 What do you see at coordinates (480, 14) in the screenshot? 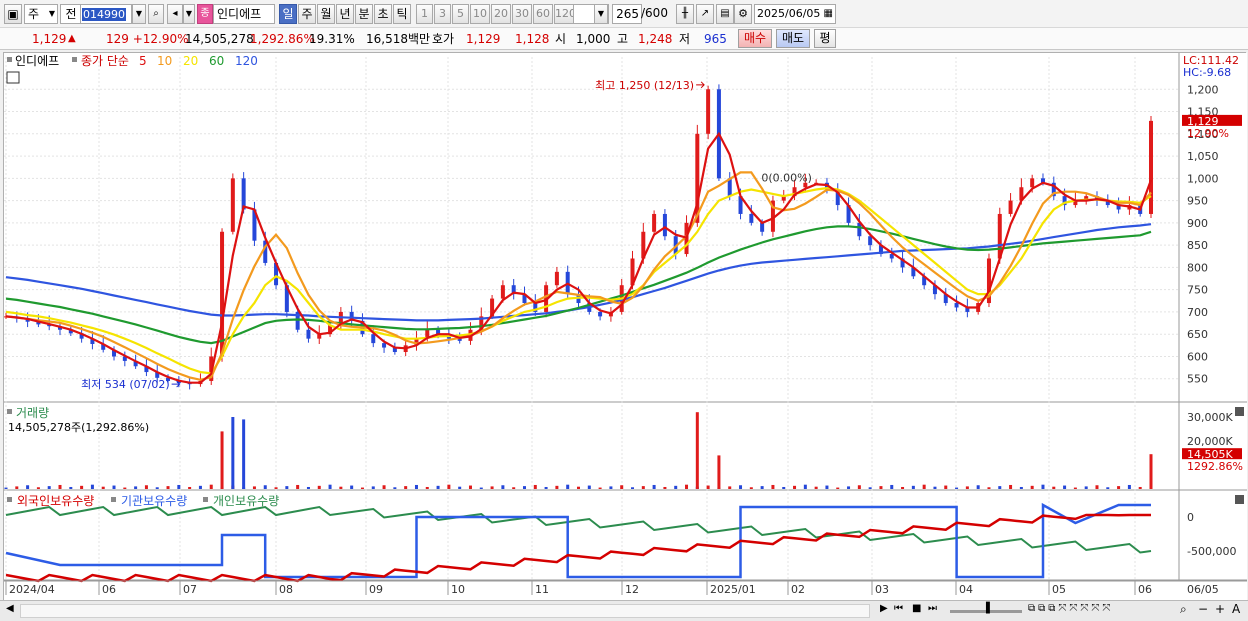
I see `interval-tab: 10` at bounding box center [480, 14].